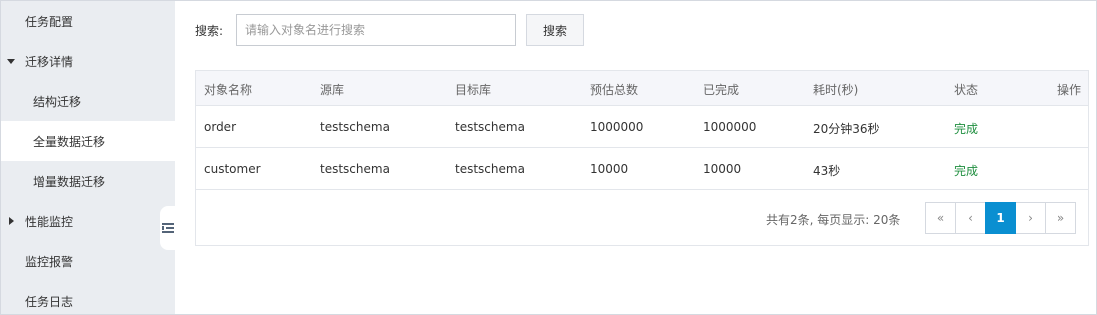 This screenshot has height=315, width=1097. What do you see at coordinates (49, 21) in the screenshot?
I see `sidebar-item-label: 任务配置` at bounding box center [49, 21].